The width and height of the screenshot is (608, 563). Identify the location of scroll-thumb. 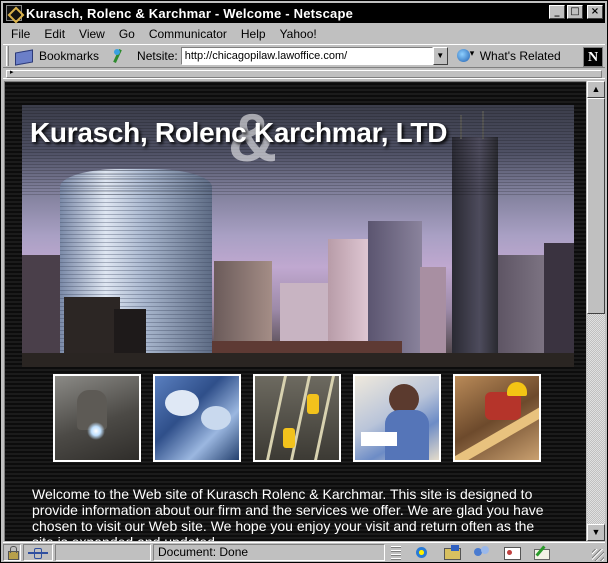
(596, 206).